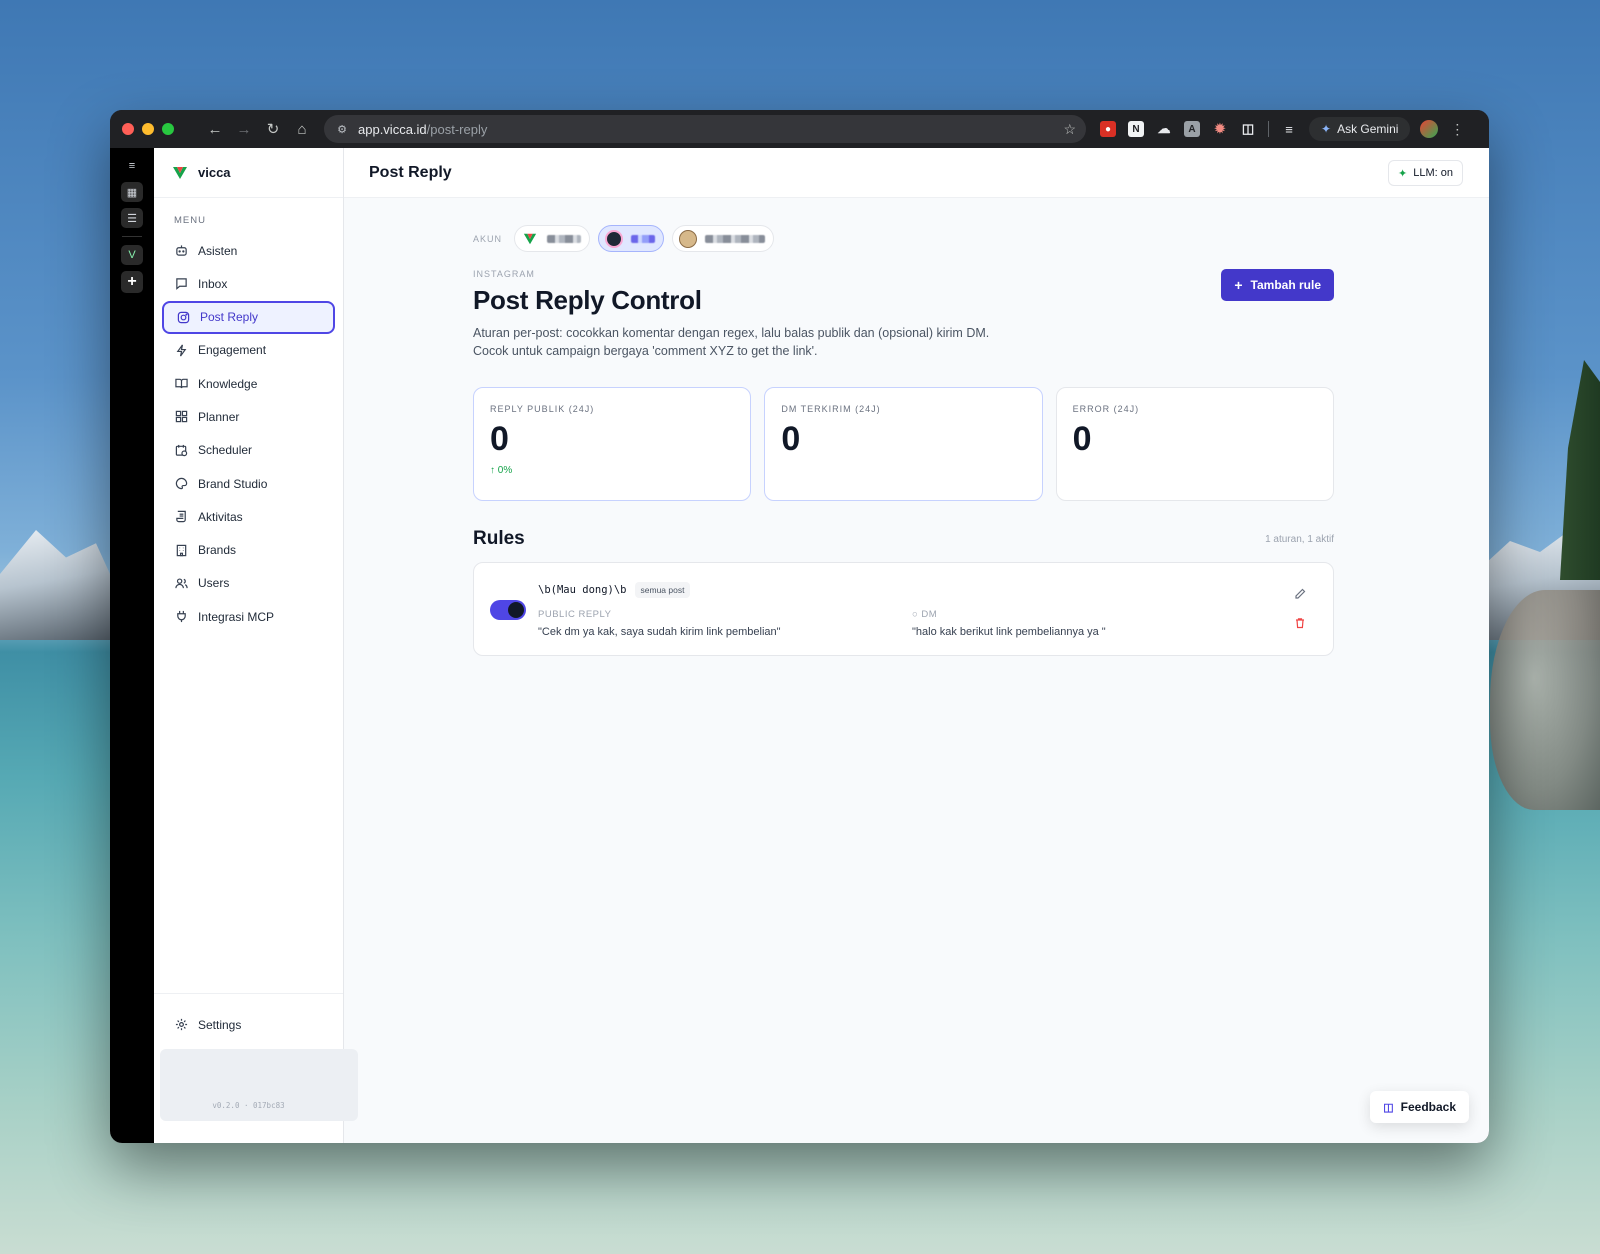 This screenshot has width=1600, height=1254. What do you see at coordinates (1360, 129) in the screenshot?
I see `ask-gemini-button: ✦ Ask Gemini` at bounding box center [1360, 129].